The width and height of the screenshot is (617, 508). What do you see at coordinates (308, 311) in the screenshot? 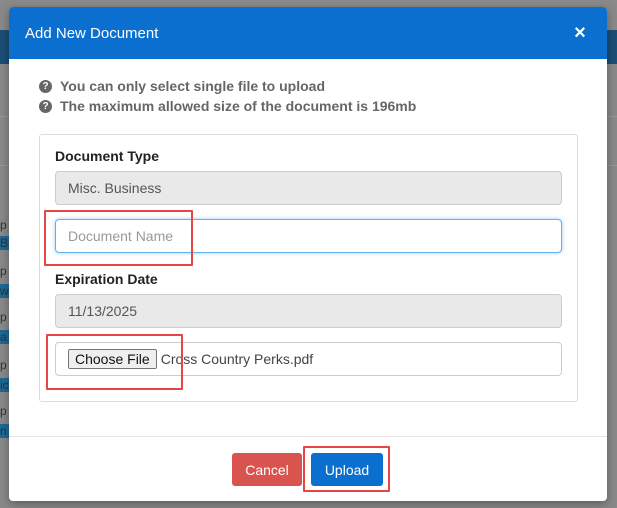
I see `expiration-date-field: 11/13/2025` at bounding box center [308, 311].